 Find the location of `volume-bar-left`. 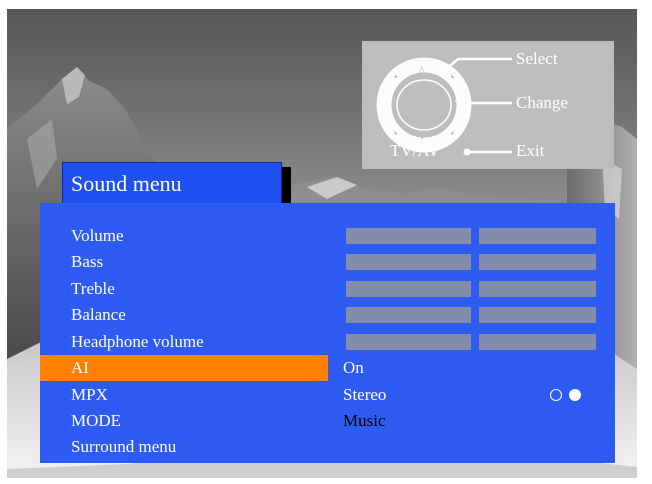

volume-bar-left is located at coordinates (408, 236).